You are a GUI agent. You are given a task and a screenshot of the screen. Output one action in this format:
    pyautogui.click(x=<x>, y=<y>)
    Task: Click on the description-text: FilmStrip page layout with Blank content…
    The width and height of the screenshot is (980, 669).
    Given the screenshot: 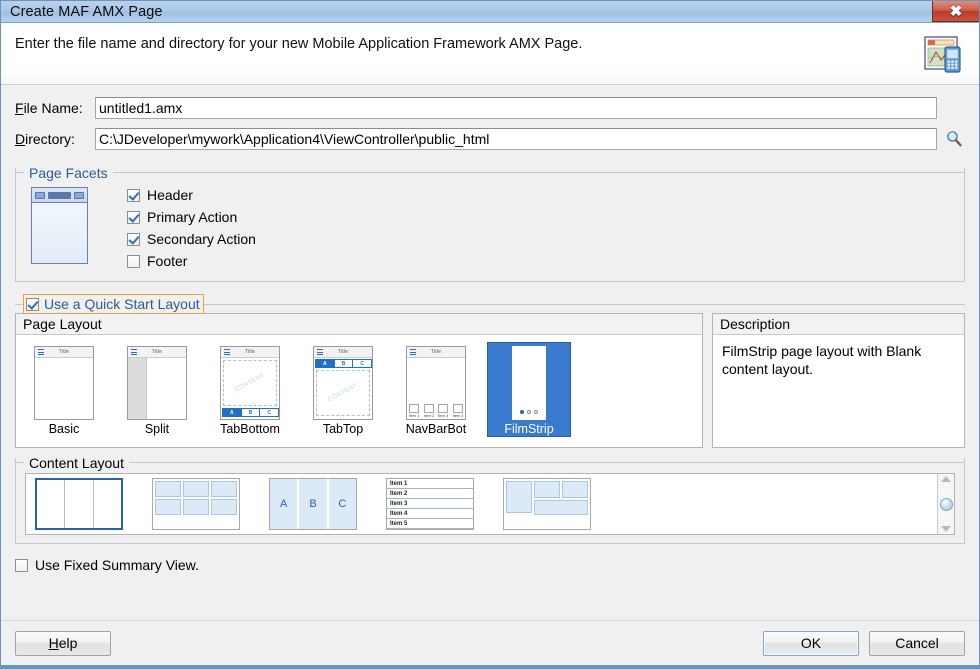 What is the action you would take?
    pyautogui.click(x=822, y=360)
    